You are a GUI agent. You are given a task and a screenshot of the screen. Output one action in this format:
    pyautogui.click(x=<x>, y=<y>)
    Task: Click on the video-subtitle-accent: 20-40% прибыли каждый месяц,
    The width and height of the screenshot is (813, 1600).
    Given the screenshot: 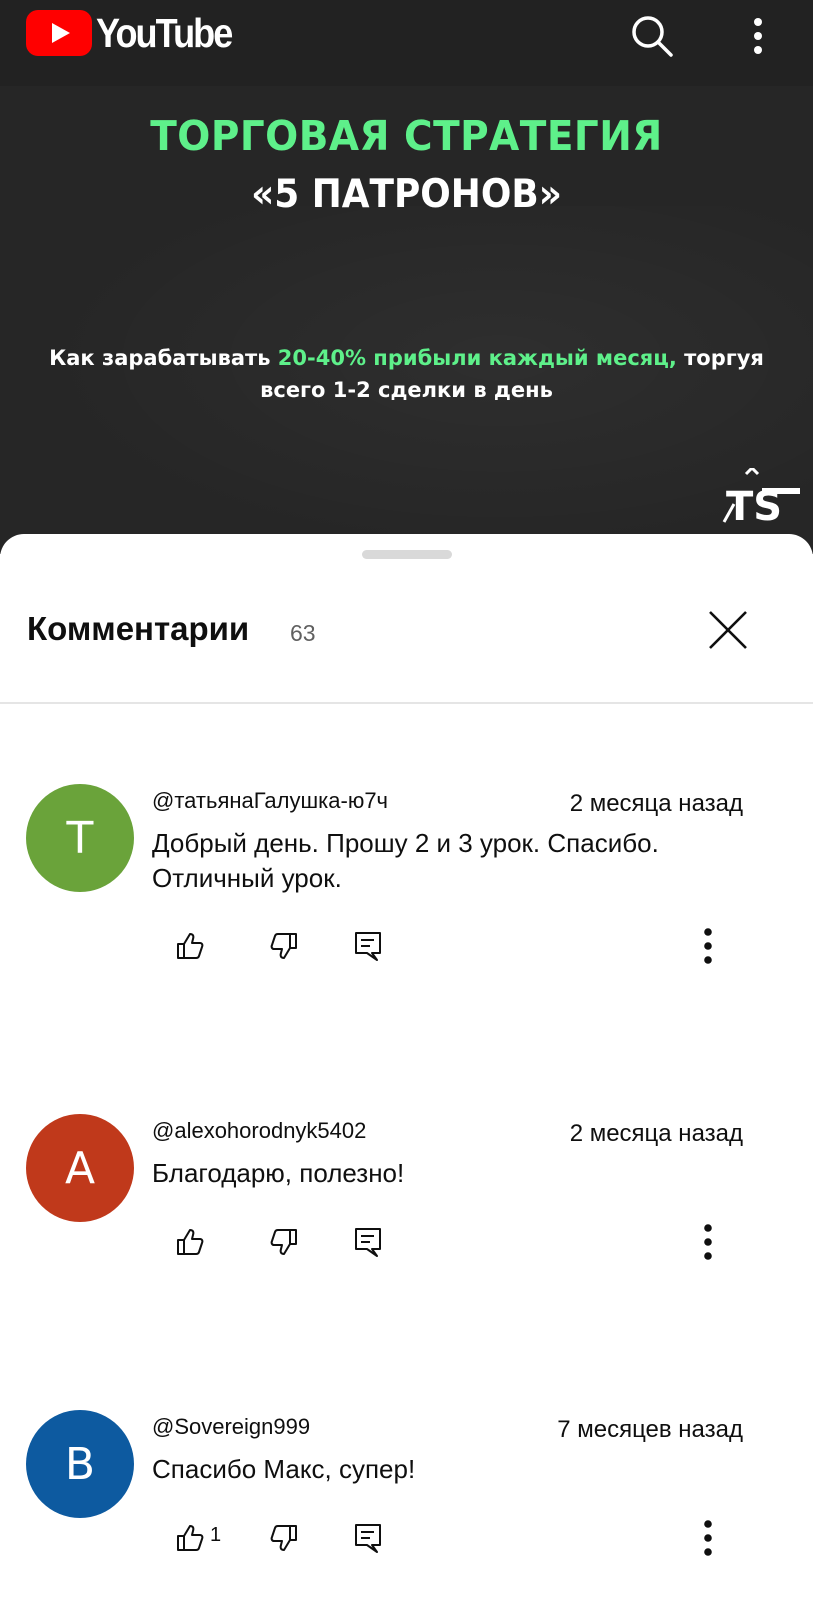 What is the action you would take?
    pyautogui.click(x=477, y=358)
    